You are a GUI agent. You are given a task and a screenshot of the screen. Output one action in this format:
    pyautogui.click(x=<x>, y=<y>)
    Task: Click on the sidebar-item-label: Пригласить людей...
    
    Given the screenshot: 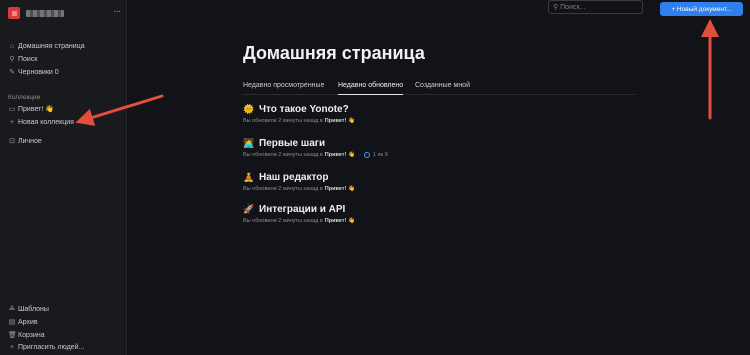 What is the action you would take?
    pyautogui.click(x=51, y=347)
    